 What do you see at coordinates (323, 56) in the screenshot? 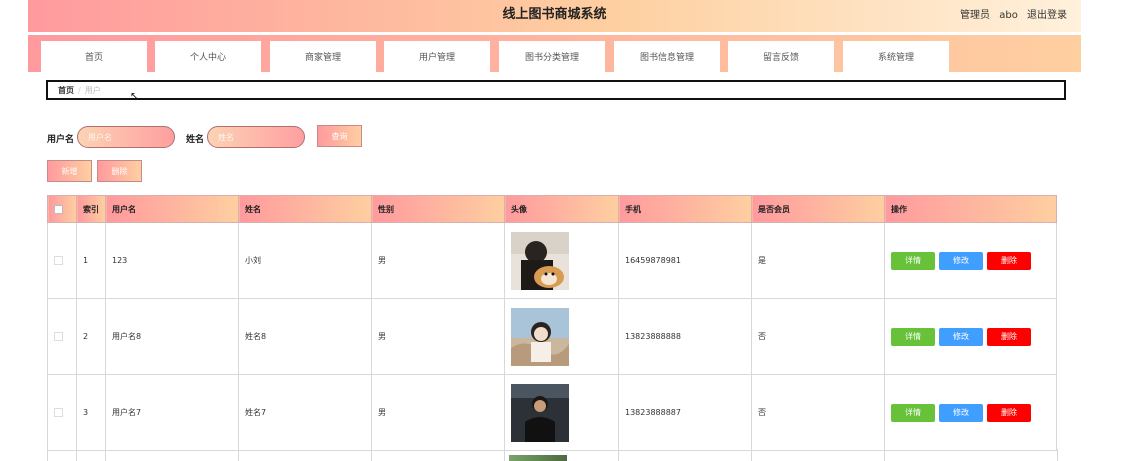
I see `nav-item-merchant-management: 商家管理` at bounding box center [323, 56].